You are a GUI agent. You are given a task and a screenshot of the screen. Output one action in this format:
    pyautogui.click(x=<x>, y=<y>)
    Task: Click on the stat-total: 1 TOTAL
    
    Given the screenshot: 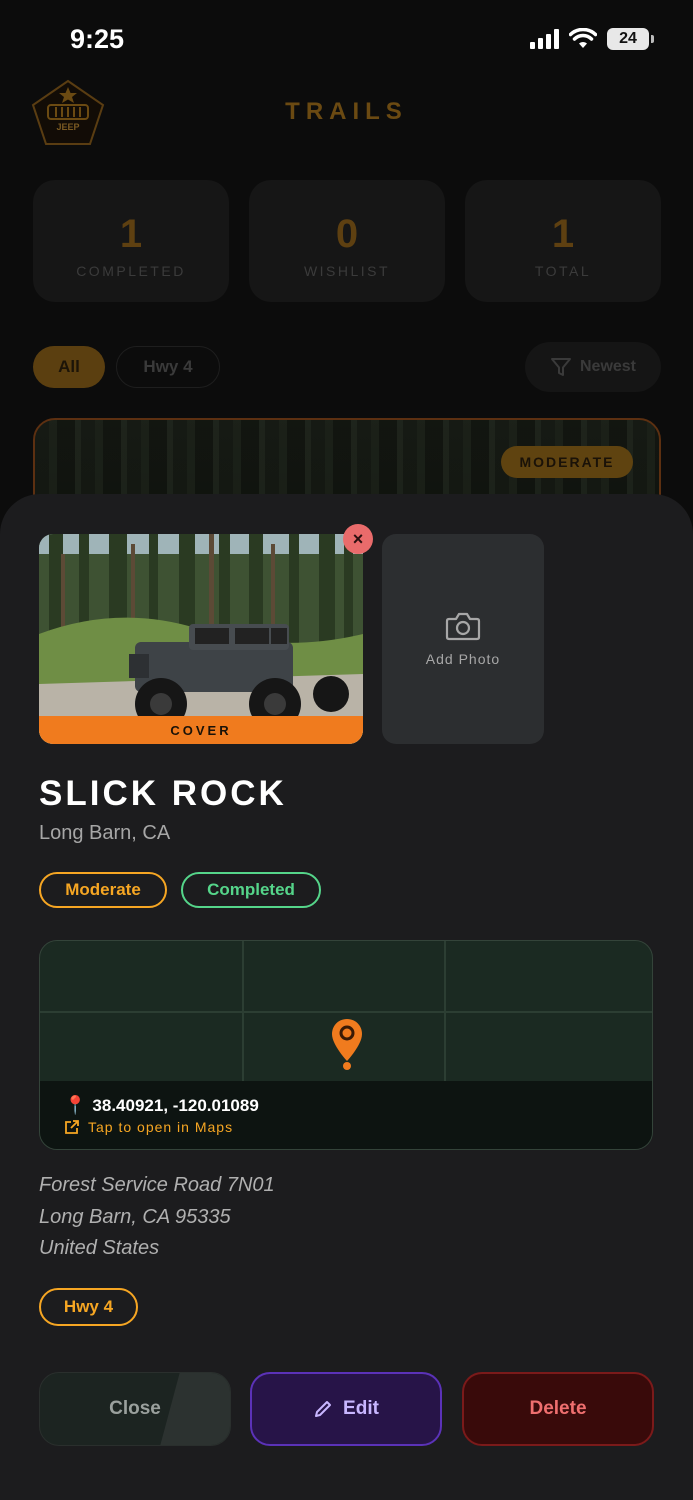 What is the action you would take?
    pyautogui.click(x=563, y=241)
    